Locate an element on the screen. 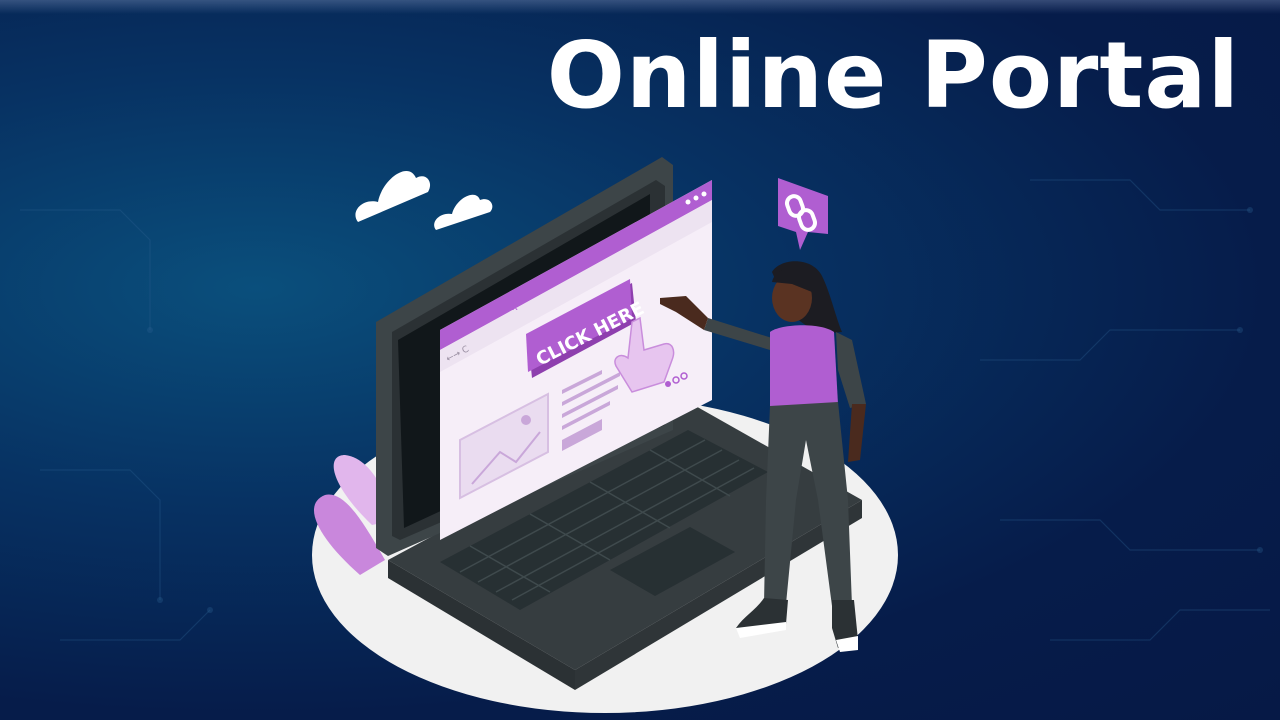  slider-dots is located at coordinates (668, 384).